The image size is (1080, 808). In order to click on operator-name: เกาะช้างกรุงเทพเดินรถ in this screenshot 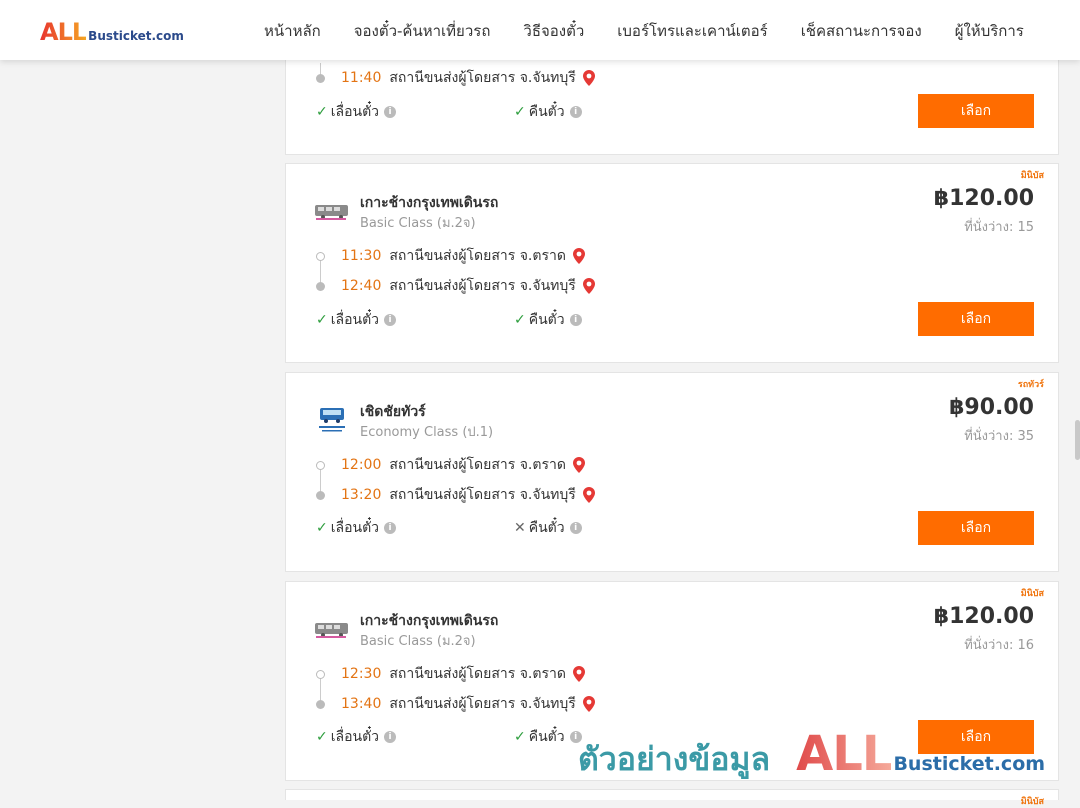, I will do `click(429, 203)`.